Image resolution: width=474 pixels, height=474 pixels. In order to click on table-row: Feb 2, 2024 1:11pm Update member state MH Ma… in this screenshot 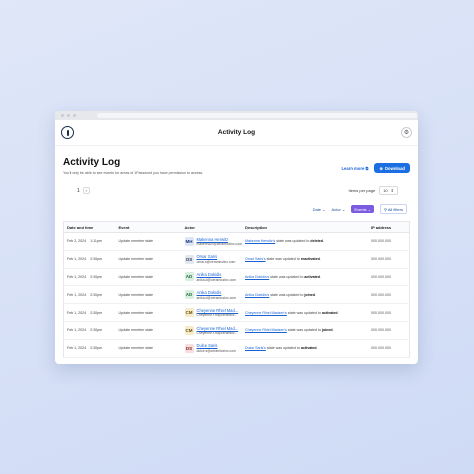, I will do `click(236, 241)`.